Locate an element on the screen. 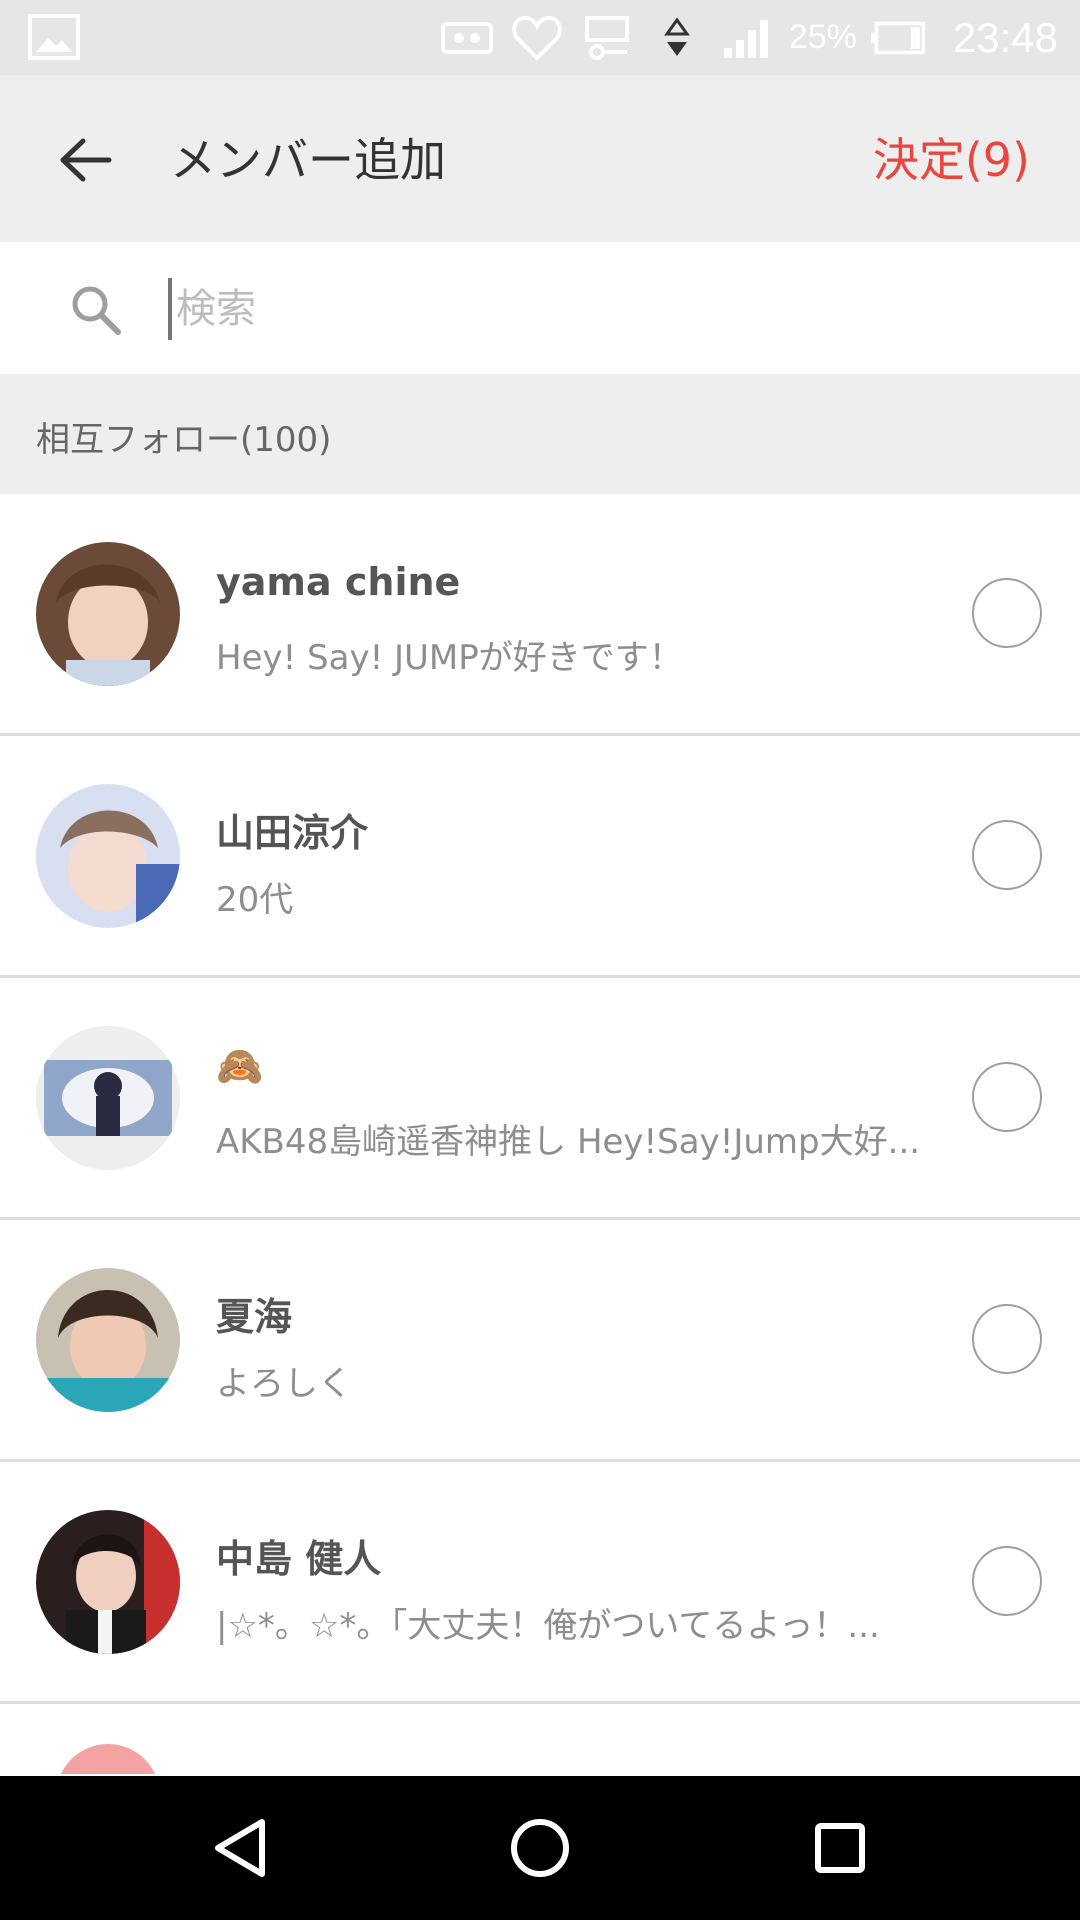 The width and height of the screenshot is (1080, 1920). signal-icon is located at coordinates (747, 38).